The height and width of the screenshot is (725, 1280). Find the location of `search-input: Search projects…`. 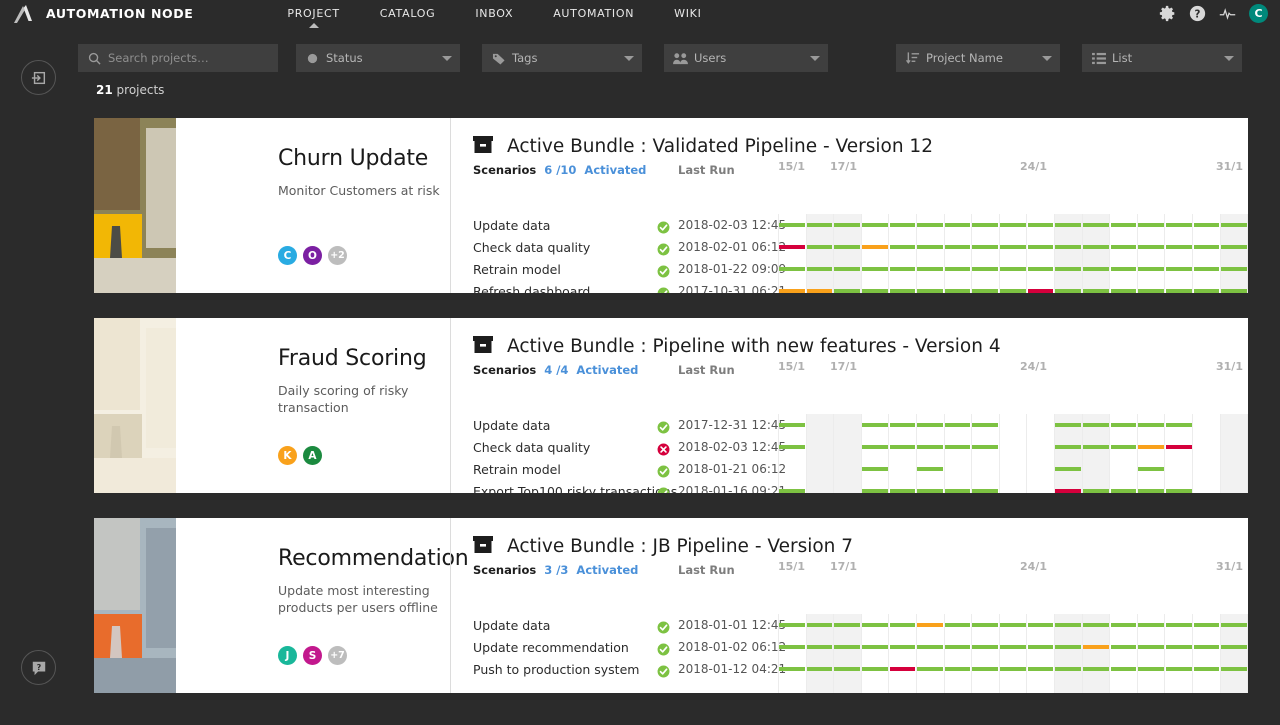

search-input: Search projects… is located at coordinates (178, 58).